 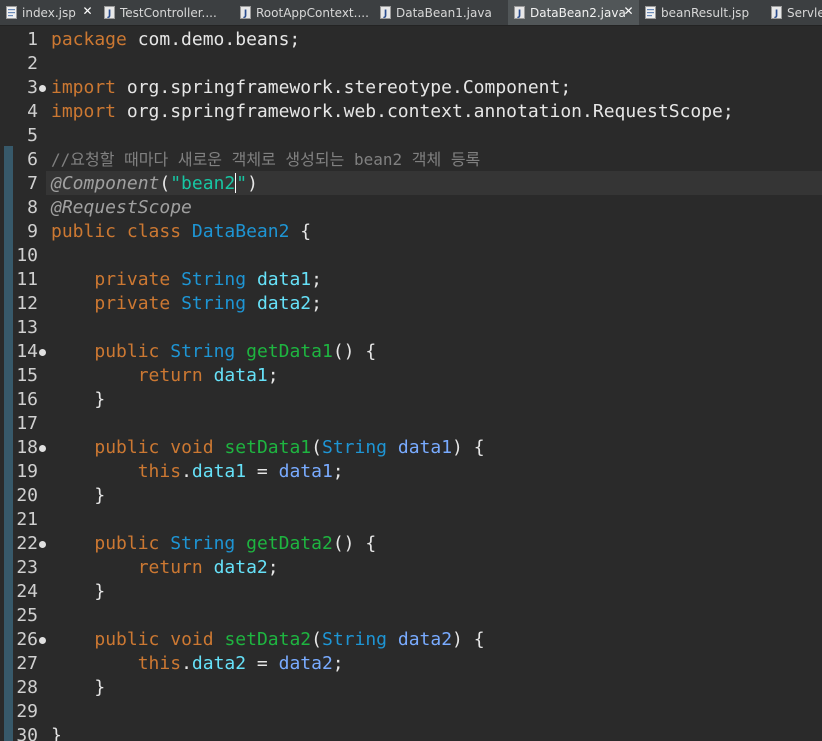 What do you see at coordinates (411, 448) in the screenshot?
I see `code-line: 18 public void setData1(String data1) {` at bounding box center [411, 448].